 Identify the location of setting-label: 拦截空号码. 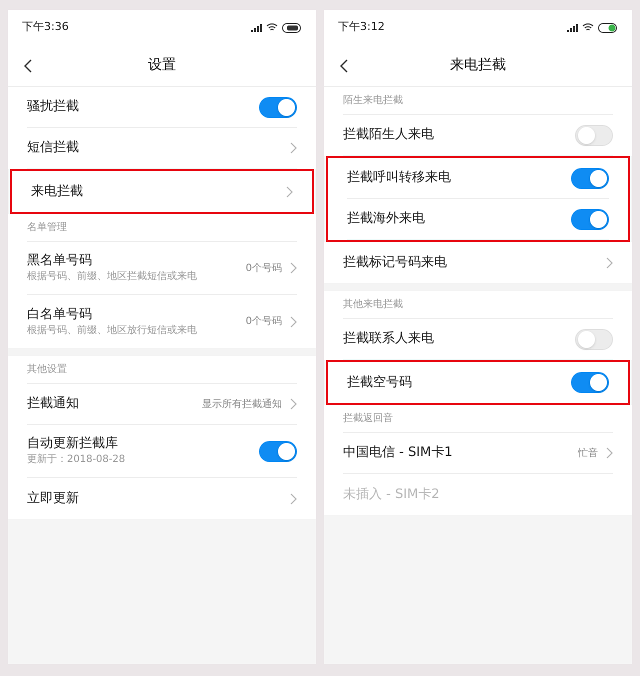
(380, 383).